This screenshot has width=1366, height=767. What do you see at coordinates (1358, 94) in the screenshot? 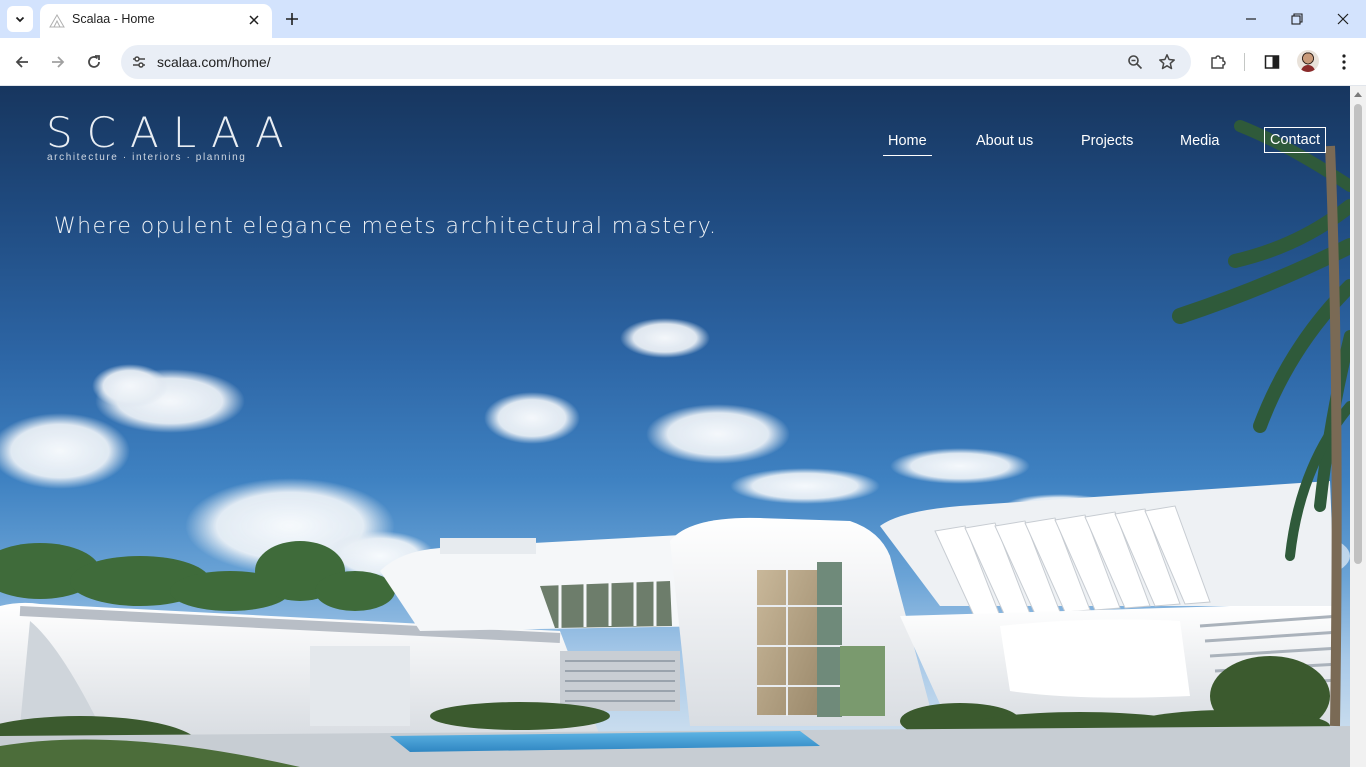
I see `scroll-up-arrow-icon` at bounding box center [1358, 94].